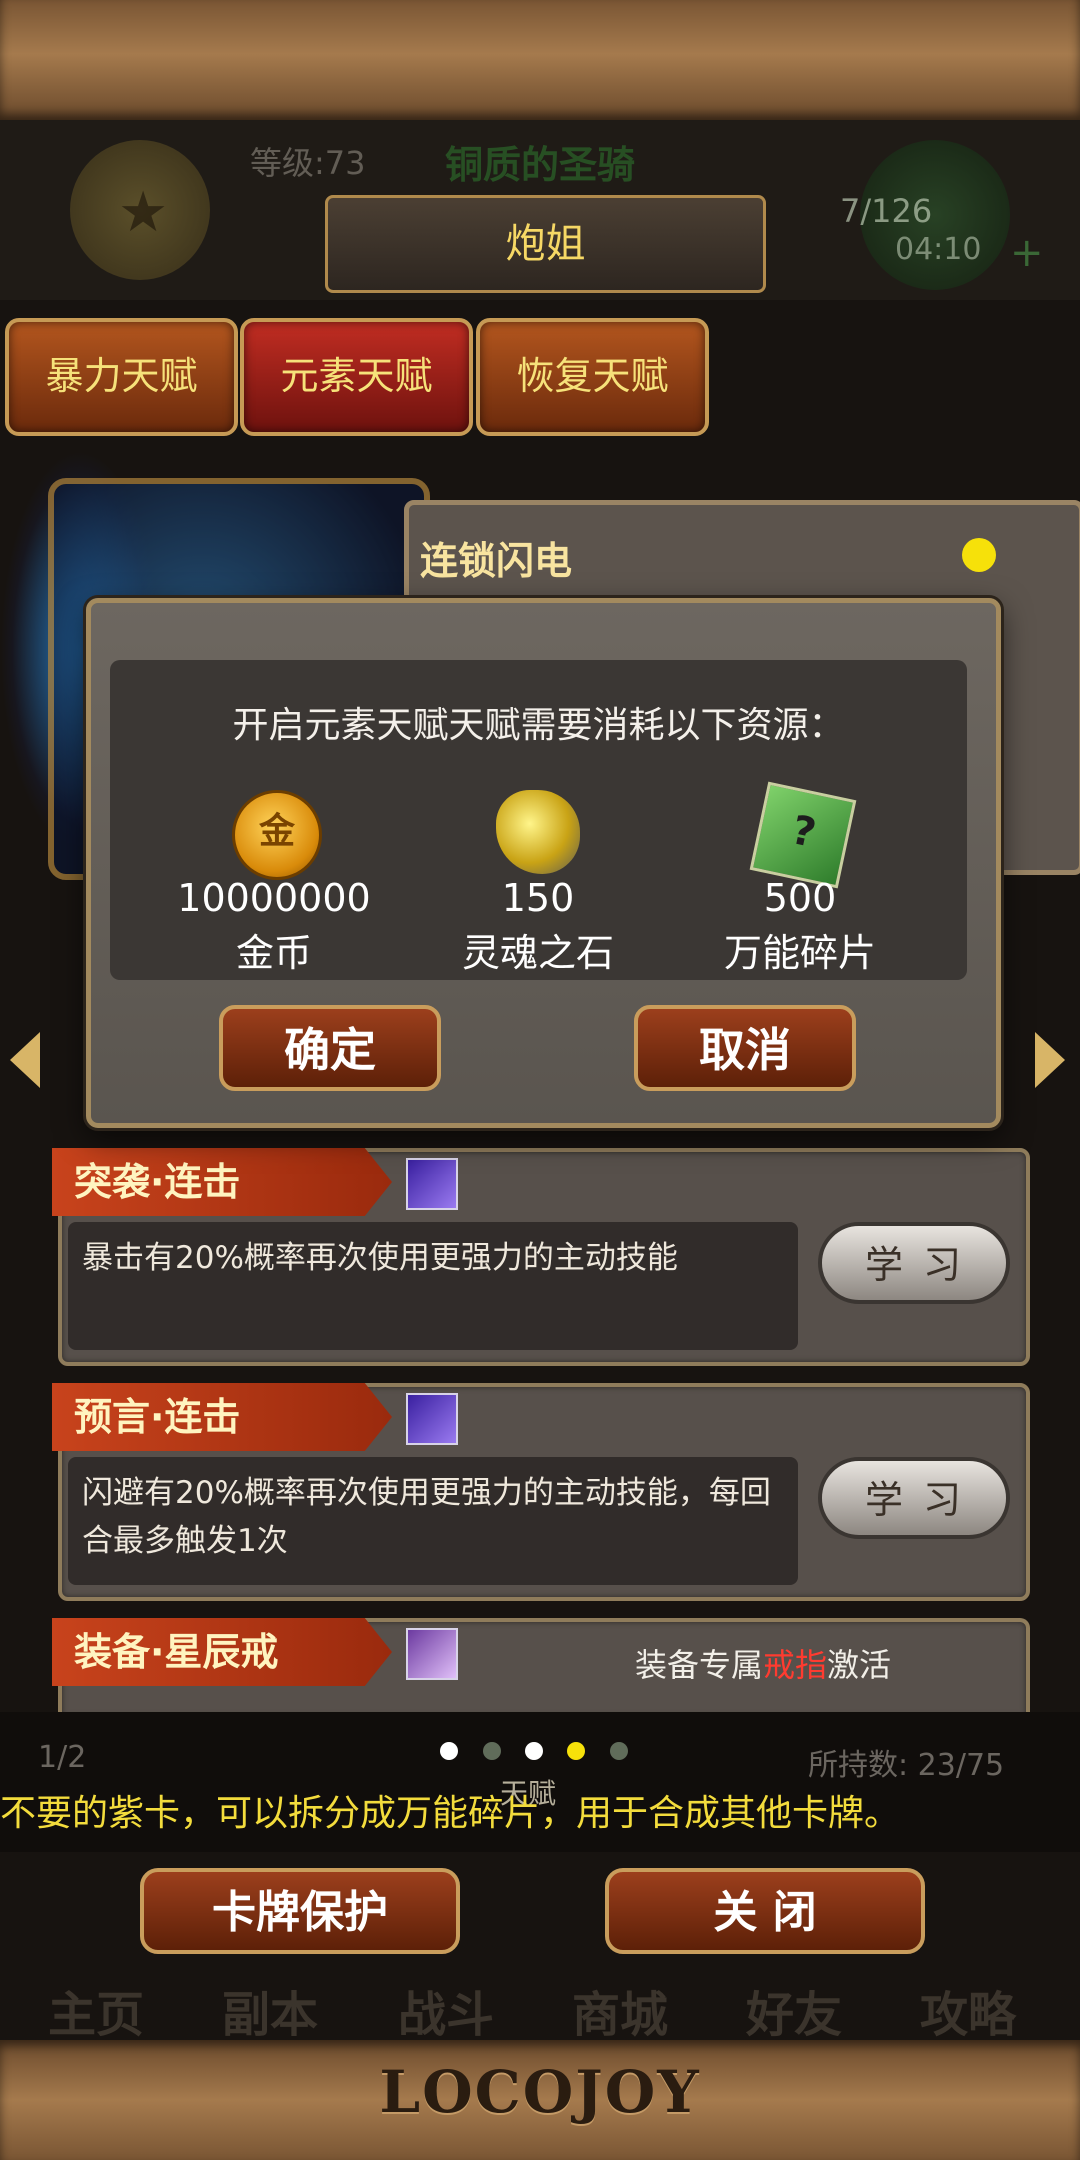 The image size is (1080, 2160). What do you see at coordinates (540, 165) in the screenshot?
I see `player-title: 铜质的圣骑` at bounding box center [540, 165].